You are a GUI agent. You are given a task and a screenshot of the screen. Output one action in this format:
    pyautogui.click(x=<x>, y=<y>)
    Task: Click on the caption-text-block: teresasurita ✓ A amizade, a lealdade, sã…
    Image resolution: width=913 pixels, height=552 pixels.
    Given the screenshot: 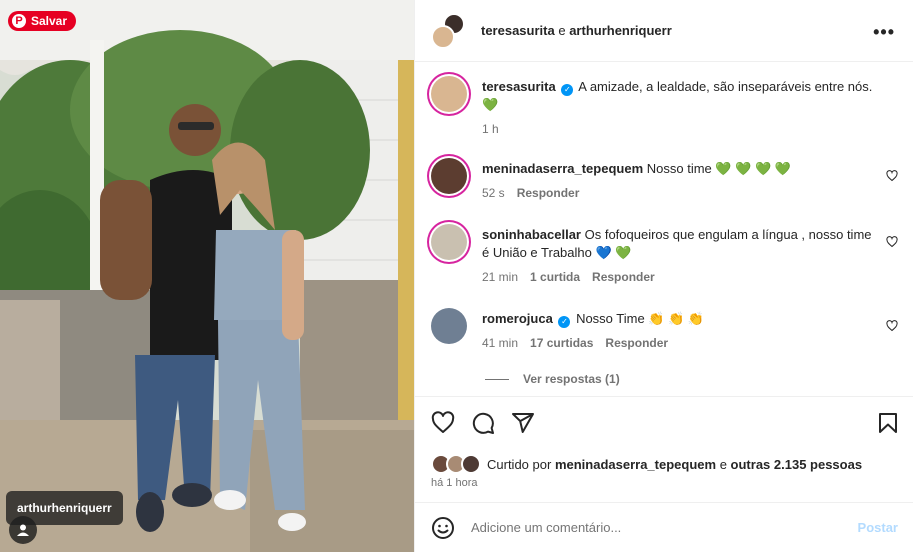 What is the action you would take?
    pyautogui.click(x=682, y=96)
    